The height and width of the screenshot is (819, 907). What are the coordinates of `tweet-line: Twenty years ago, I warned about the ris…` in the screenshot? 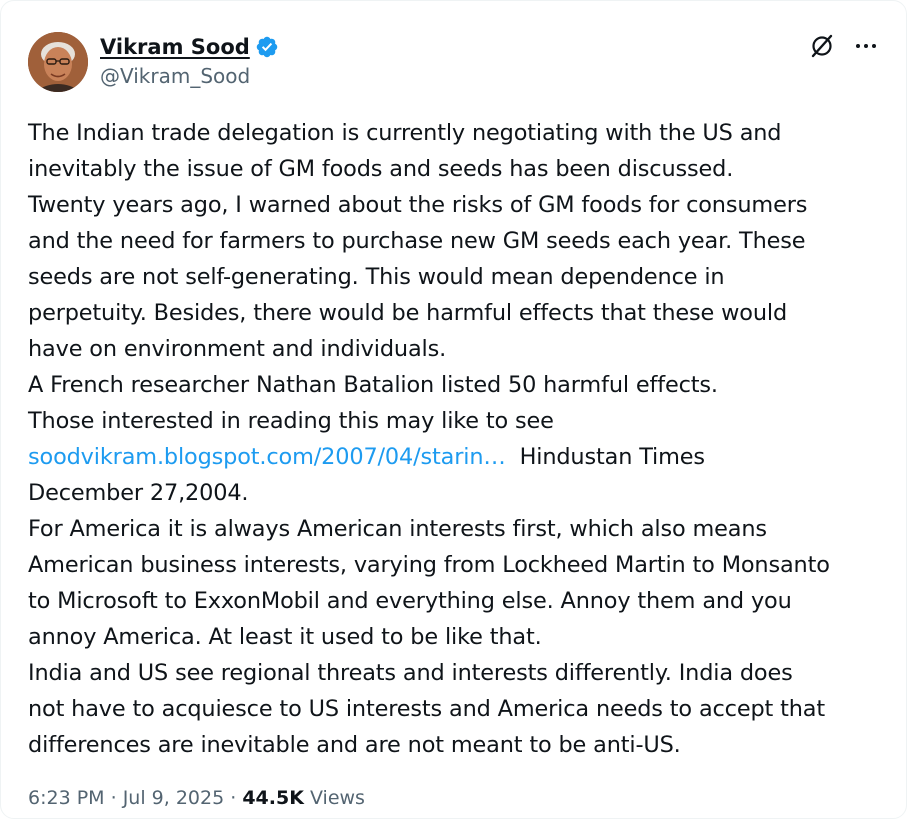 It's located at (418, 205).